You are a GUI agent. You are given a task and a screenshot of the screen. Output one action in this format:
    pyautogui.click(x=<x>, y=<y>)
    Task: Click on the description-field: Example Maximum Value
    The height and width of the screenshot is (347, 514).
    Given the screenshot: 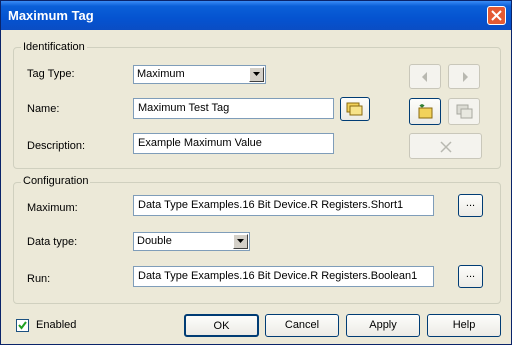 What is the action you would take?
    pyautogui.click(x=233, y=143)
    